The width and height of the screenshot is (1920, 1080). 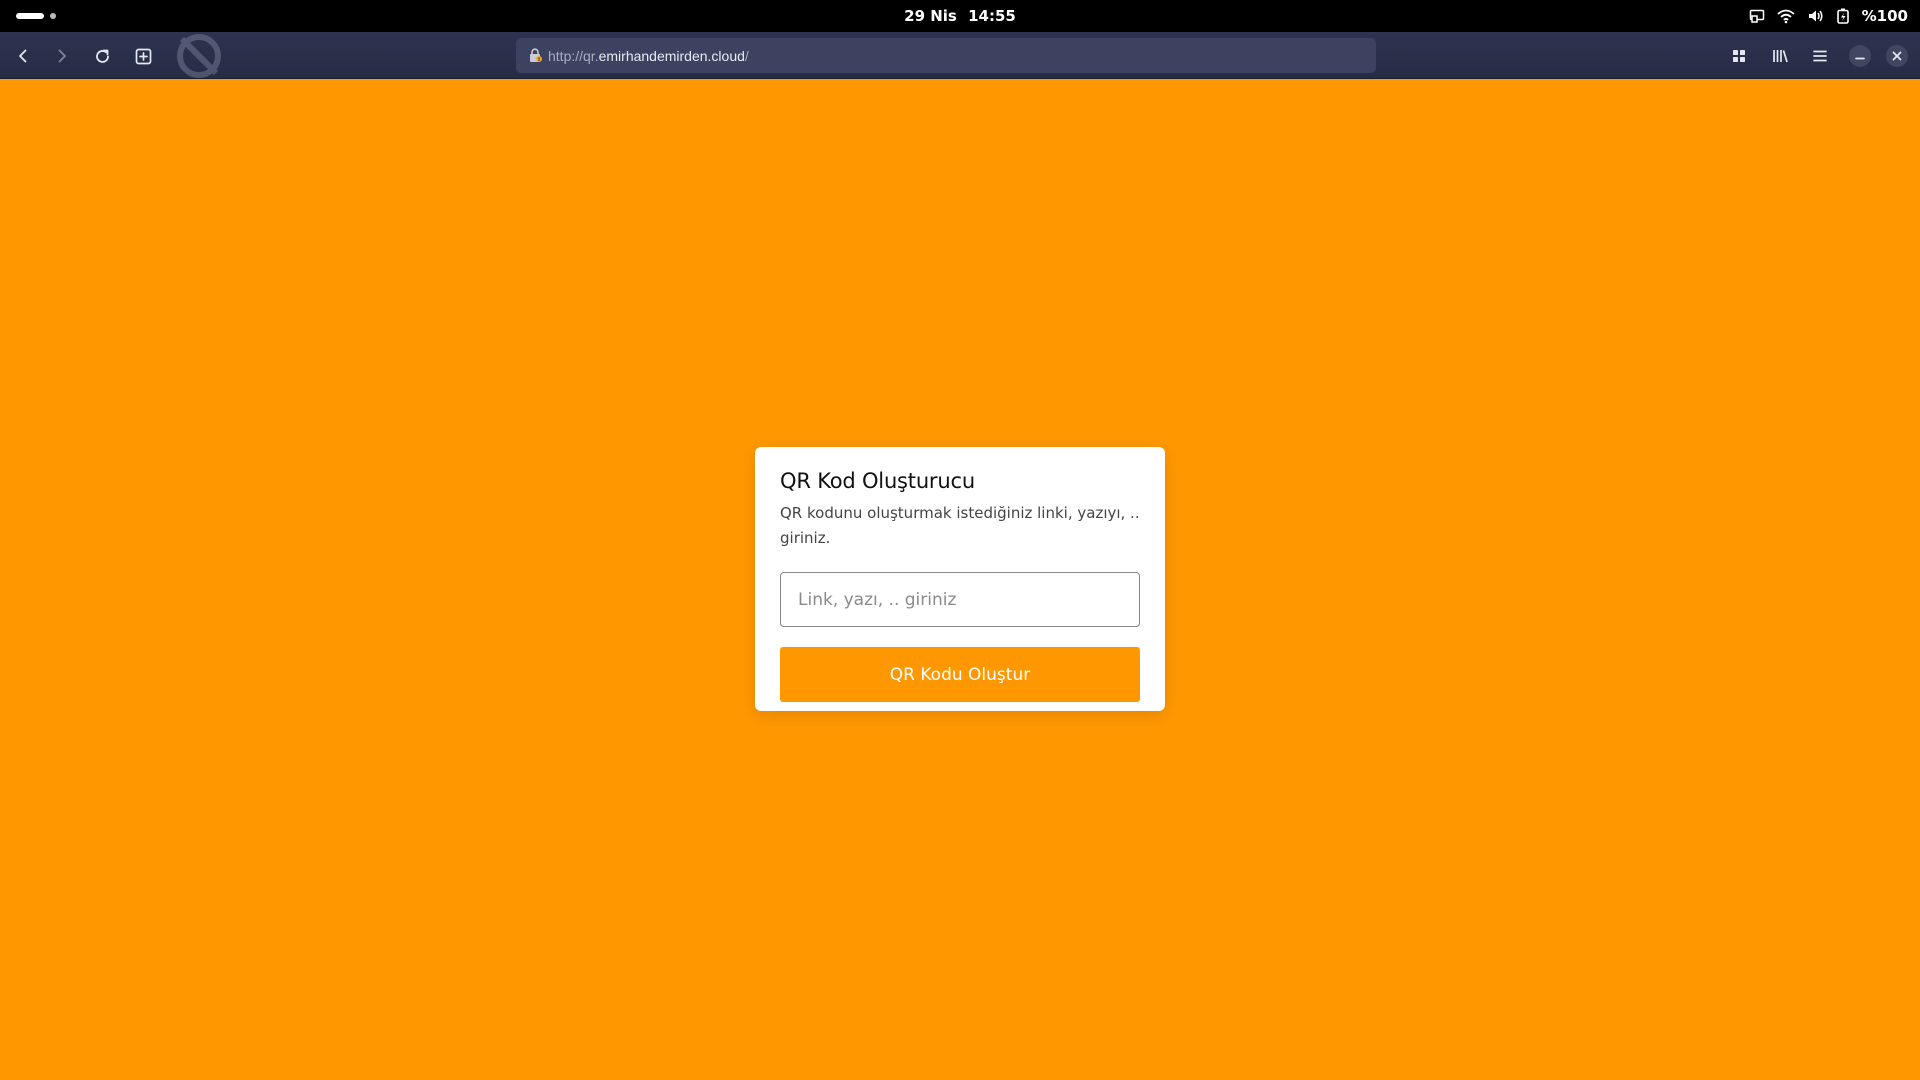 I want to click on library-icon, so click(x=1780, y=56).